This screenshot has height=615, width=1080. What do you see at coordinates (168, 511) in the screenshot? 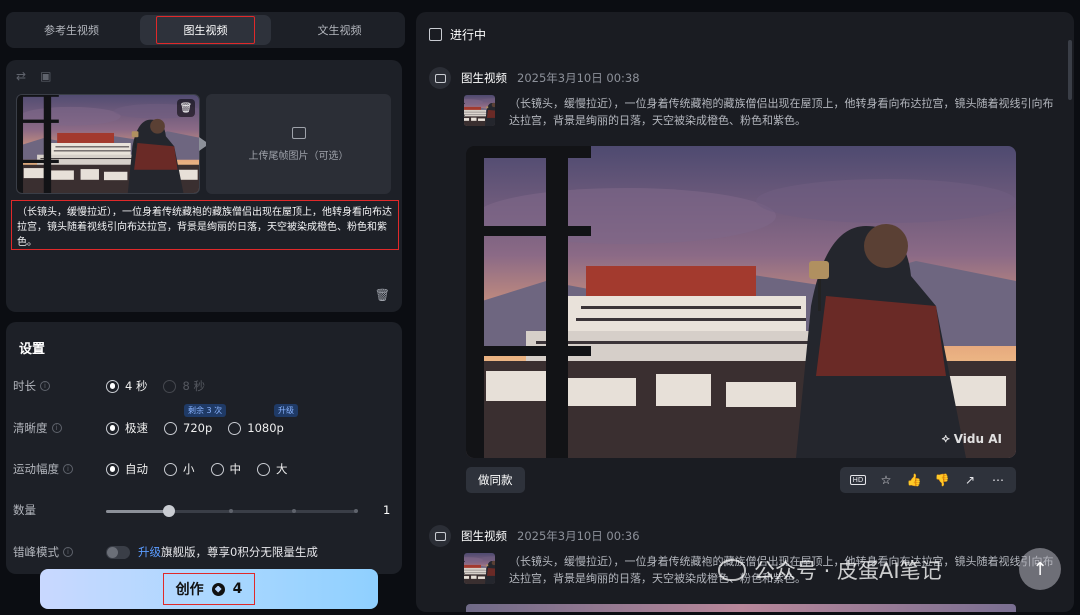
I see `slider-handle` at bounding box center [168, 511].